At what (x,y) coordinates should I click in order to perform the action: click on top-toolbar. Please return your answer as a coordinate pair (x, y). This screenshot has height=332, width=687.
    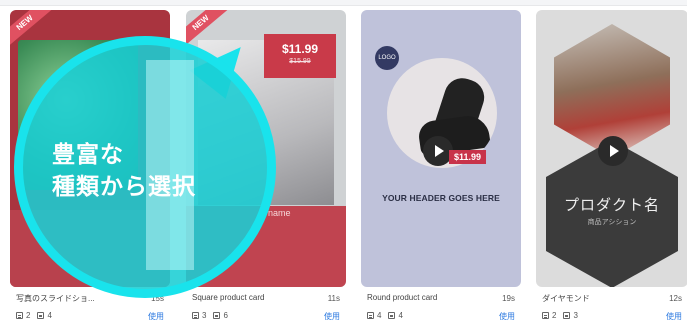
    Looking at the image, I should click on (343, 3).